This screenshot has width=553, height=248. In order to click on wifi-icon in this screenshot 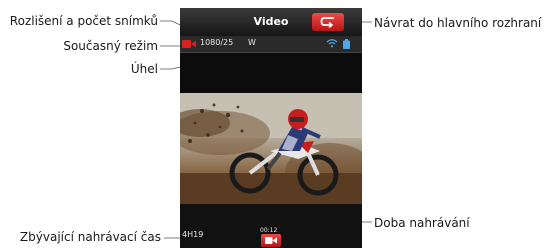, I will do `click(332, 43)`.